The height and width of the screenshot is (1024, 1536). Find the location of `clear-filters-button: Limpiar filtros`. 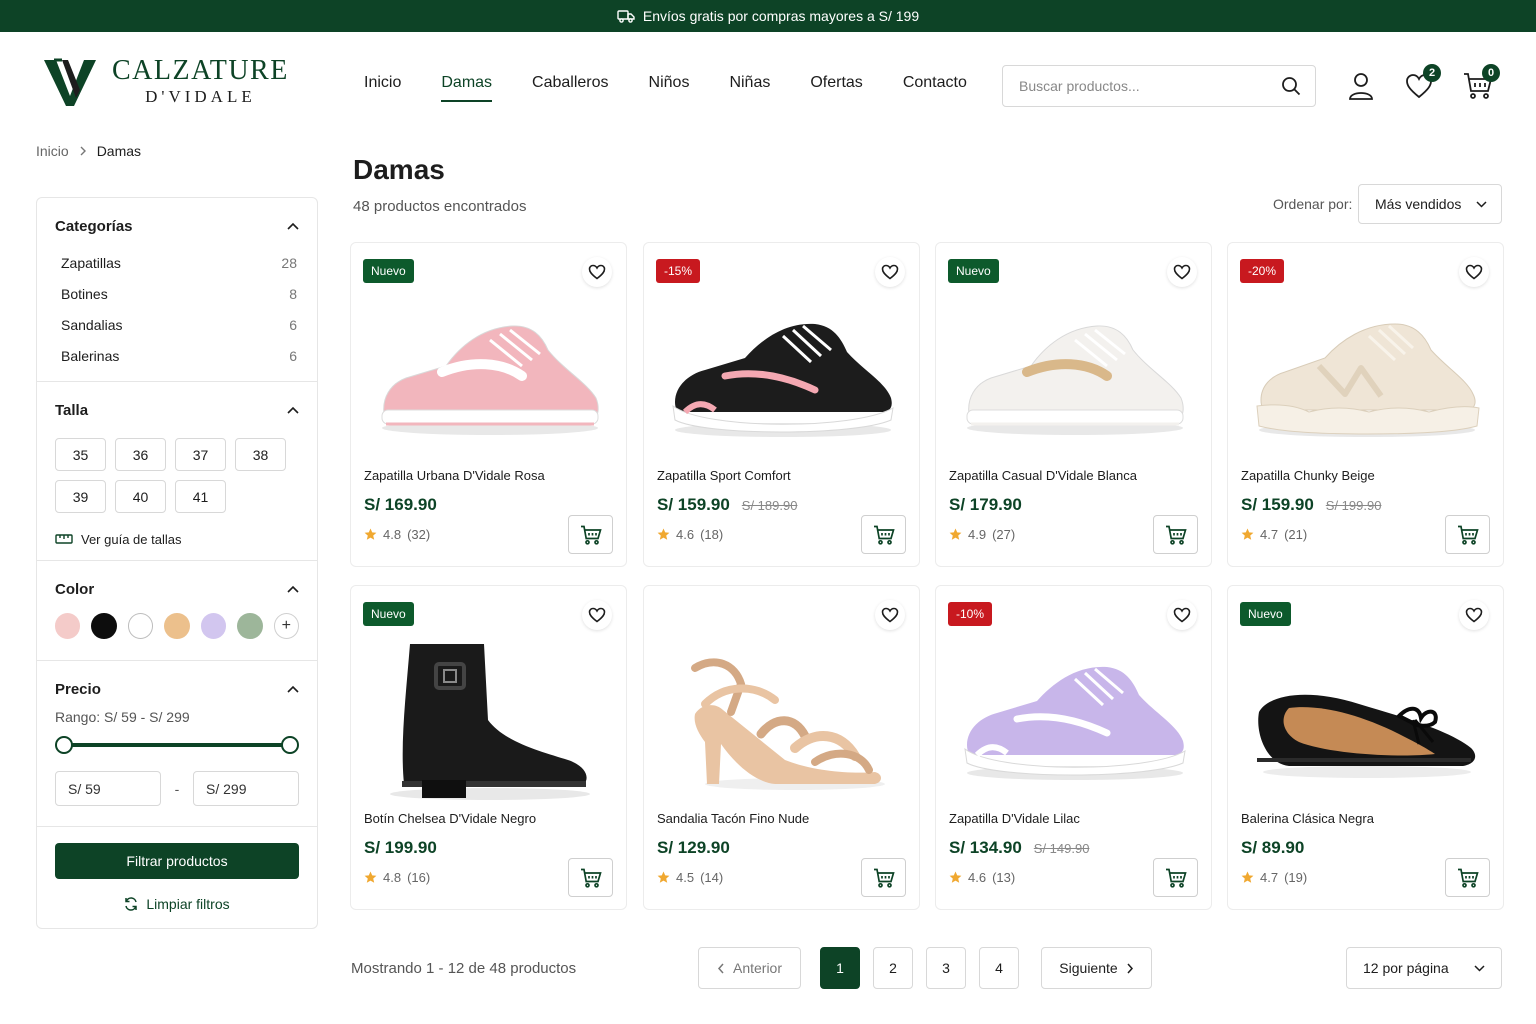

clear-filters-button: Limpiar filtros is located at coordinates (177, 904).